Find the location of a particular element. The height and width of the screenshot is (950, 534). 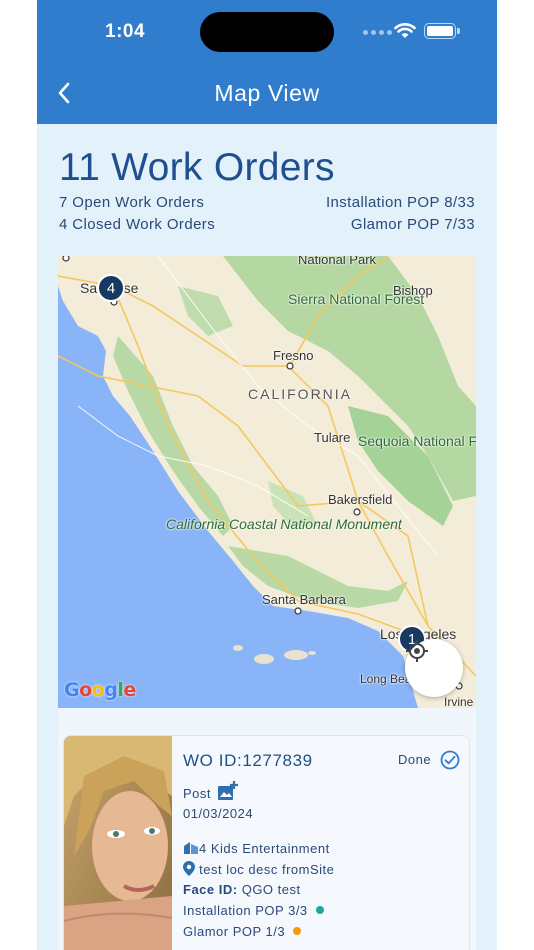

closed-work-orders: 4 Closed Work Orders is located at coordinates (137, 224).